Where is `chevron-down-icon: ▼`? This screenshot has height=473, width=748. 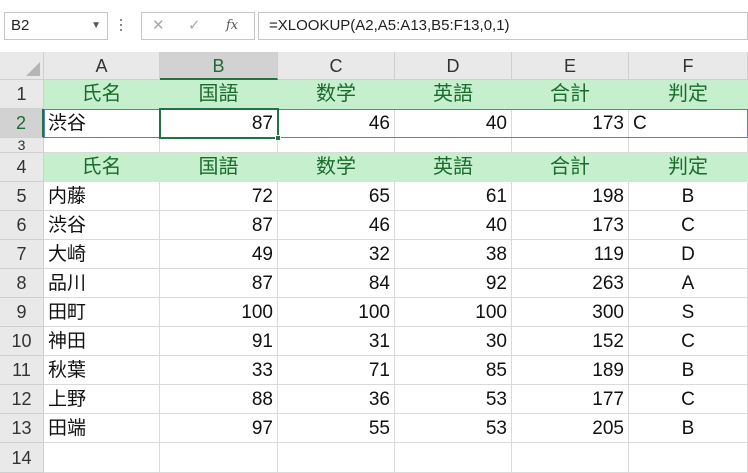 chevron-down-icon: ▼ is located at coordinates (96, 26).